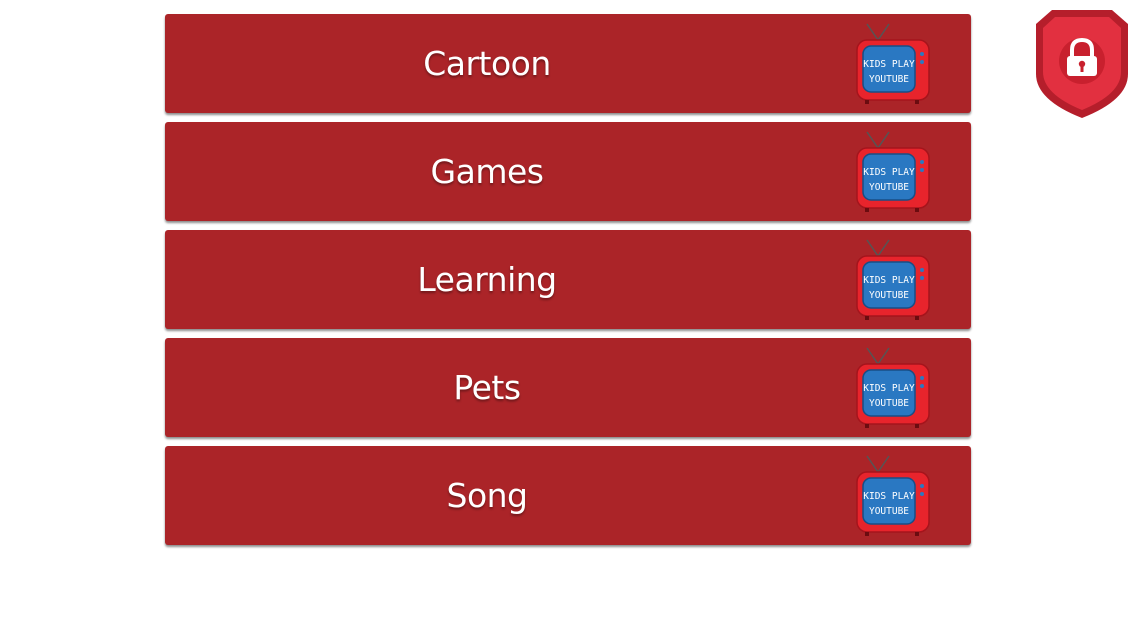 This screenshot has height=640, width=1136. Describe the element at coordinates (568, 495) in the screenshot. I see `category-song-button: Song KIDS PLAY YOUTUBE` at that location.